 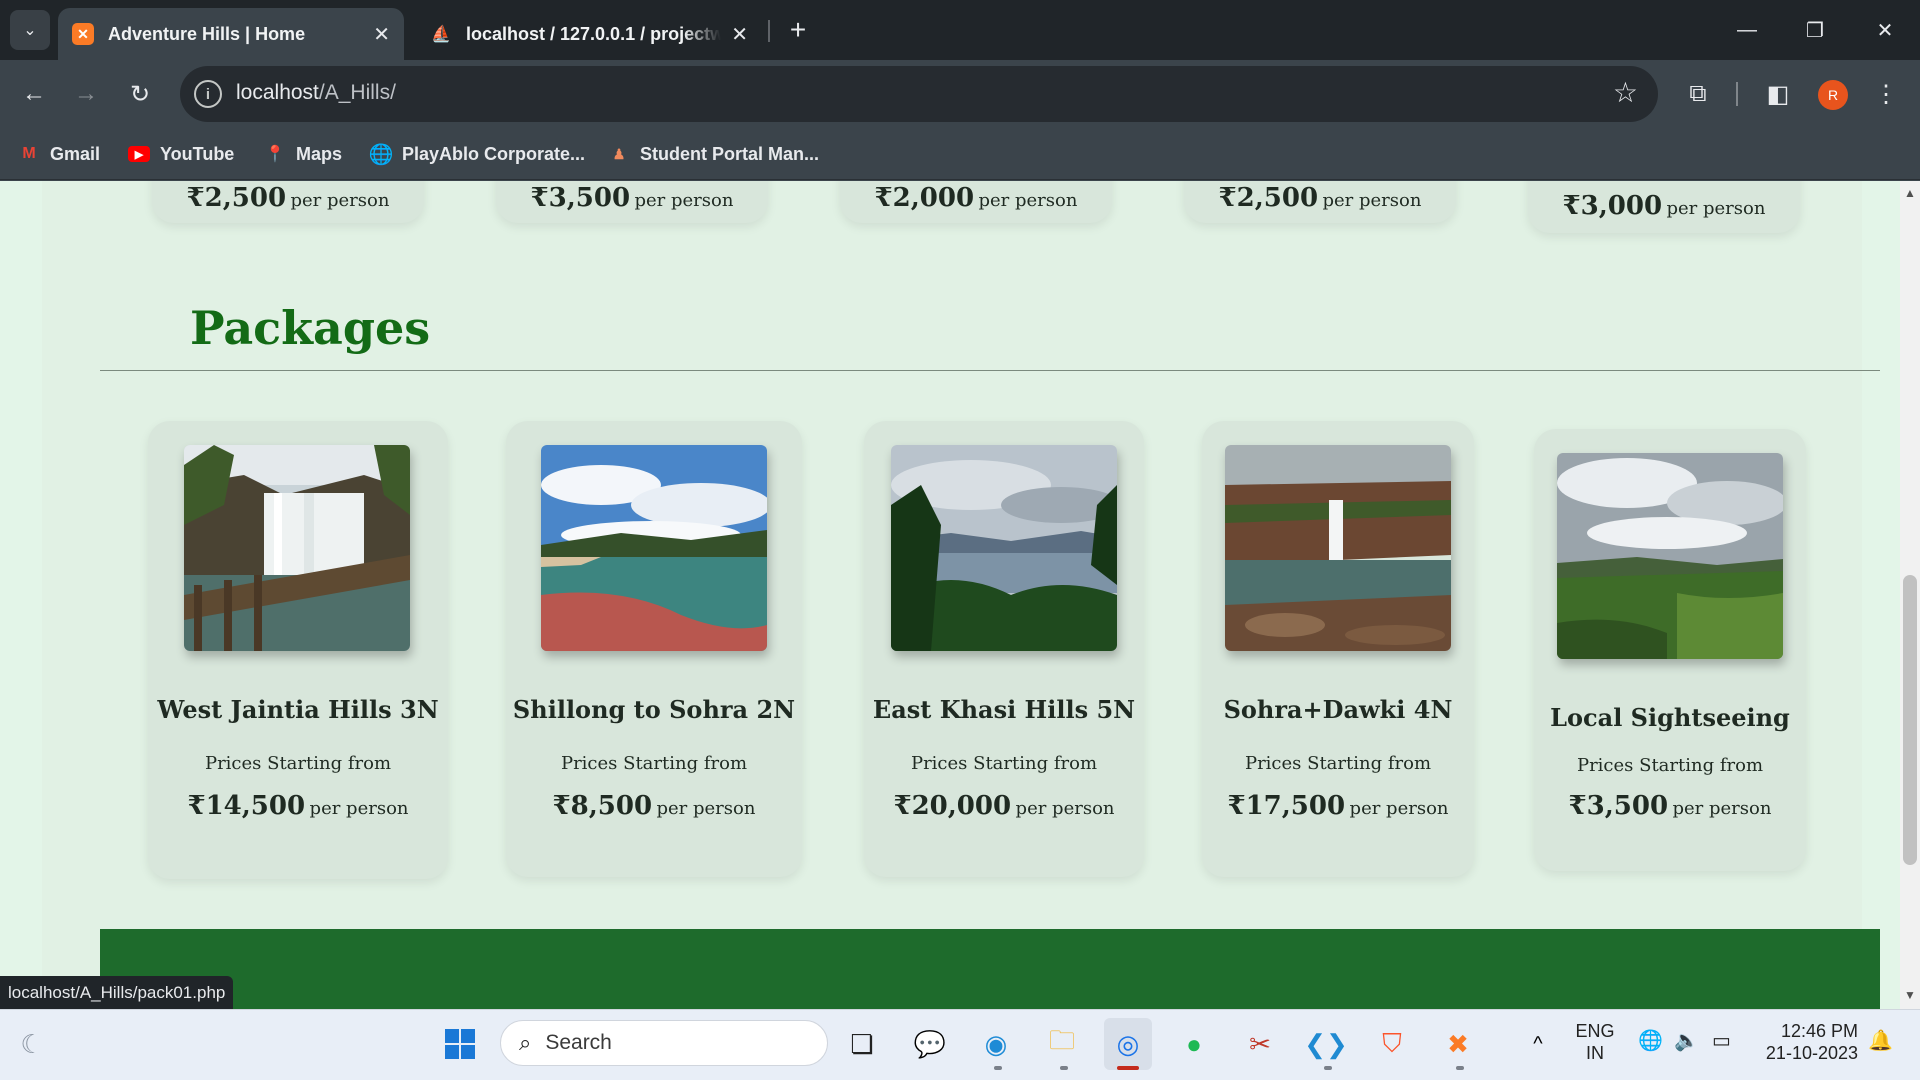 I want to click on price-amount: ₹3,500, so click(x=1618, y=806).